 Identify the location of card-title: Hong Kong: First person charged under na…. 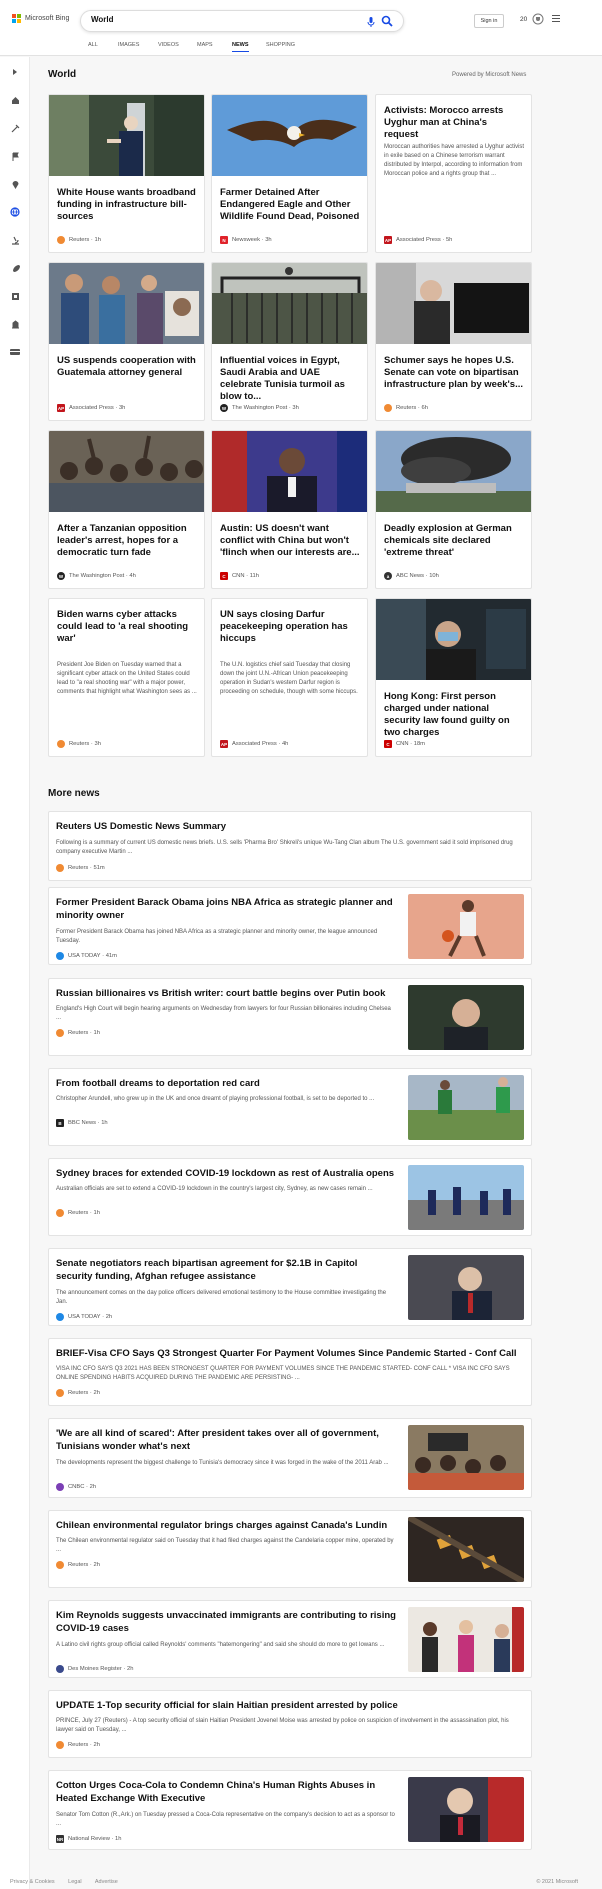
(454, 715).